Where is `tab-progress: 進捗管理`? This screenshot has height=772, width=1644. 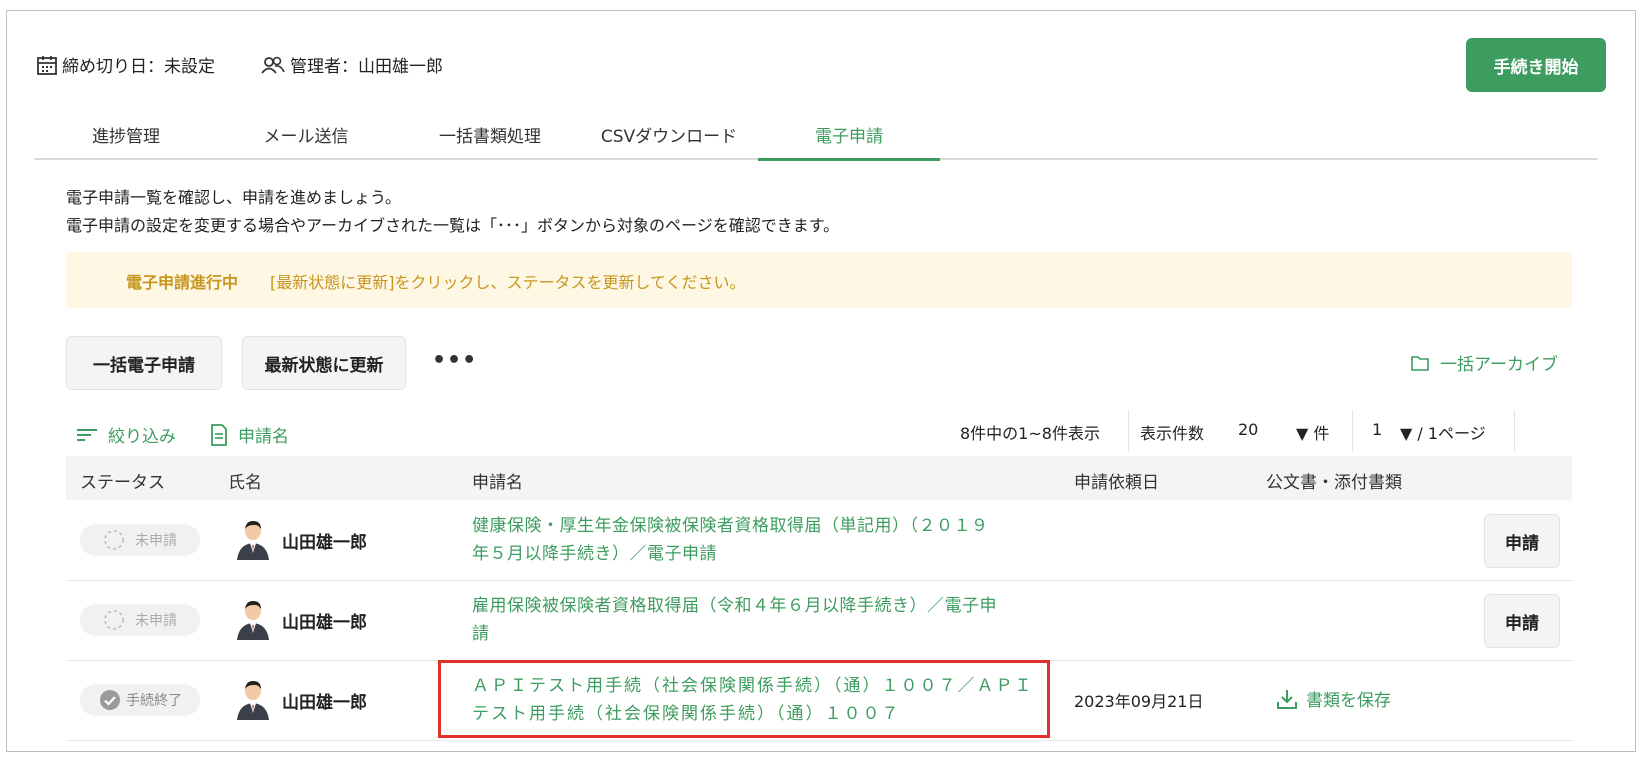 tab-progress: 進捗管理 is located at coordinates (126, 140).